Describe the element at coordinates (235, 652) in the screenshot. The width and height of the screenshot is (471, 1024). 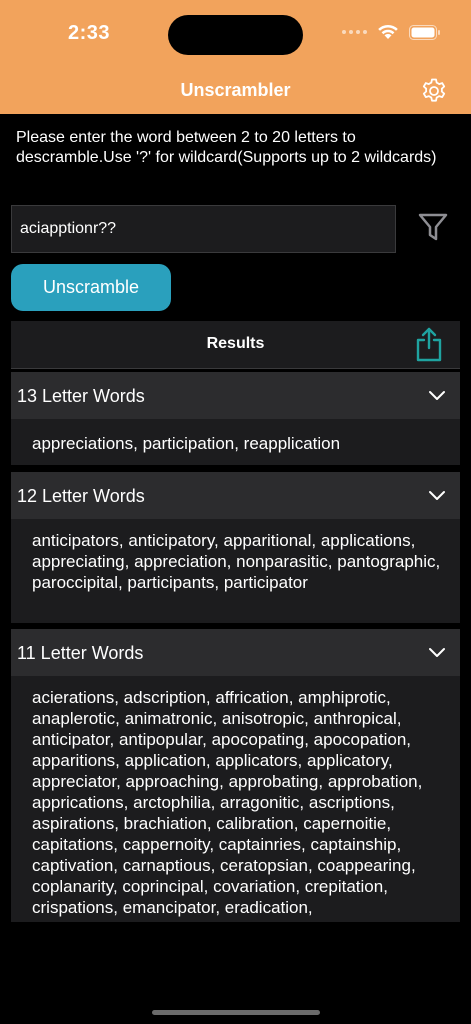
I see `section-11-letter-header: 11 Letter Words` at that location.